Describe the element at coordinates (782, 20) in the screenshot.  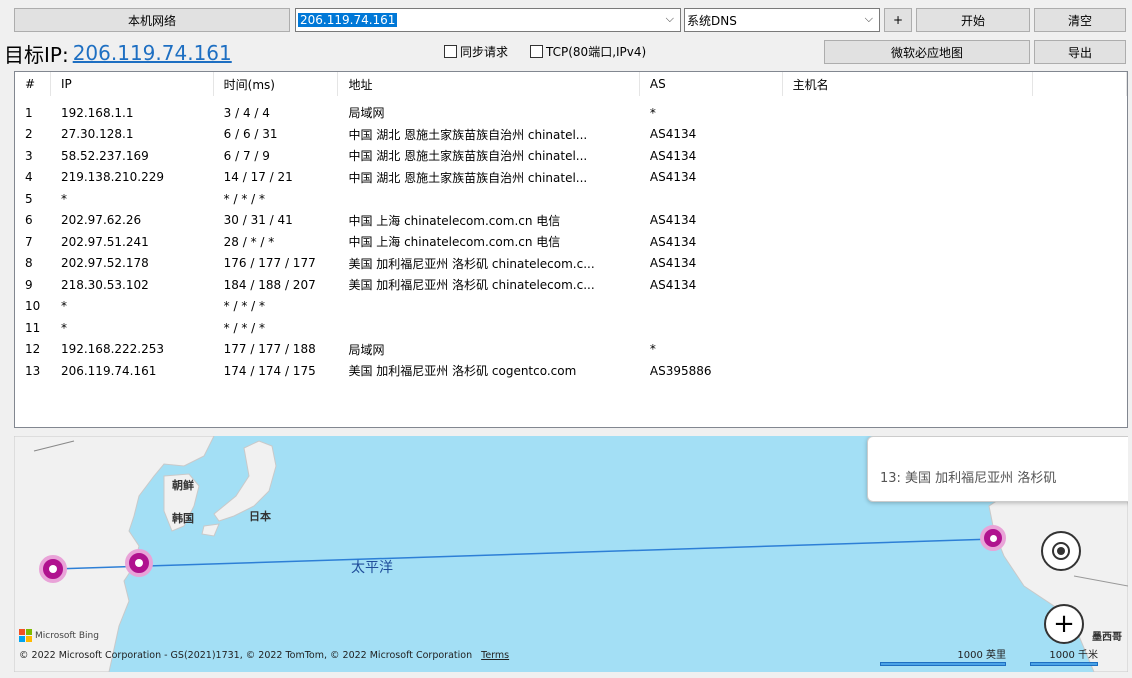
I see `dns-combobox: 系统DNS ⌵` at that location.